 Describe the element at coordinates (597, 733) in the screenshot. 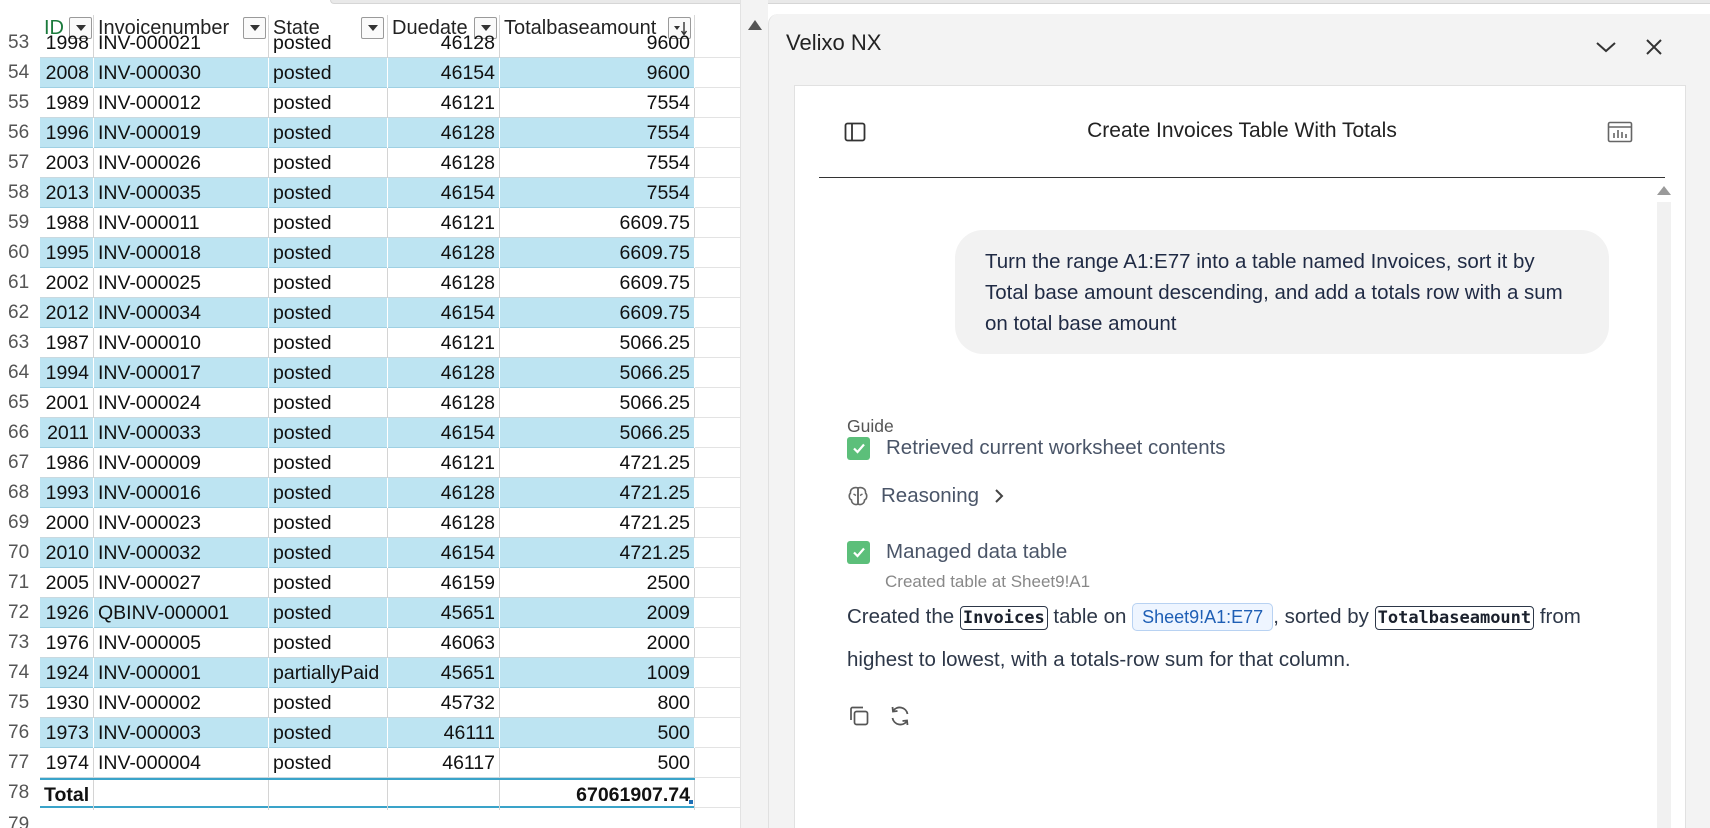

I see `cell-totalbaseamount: 500` at that location.